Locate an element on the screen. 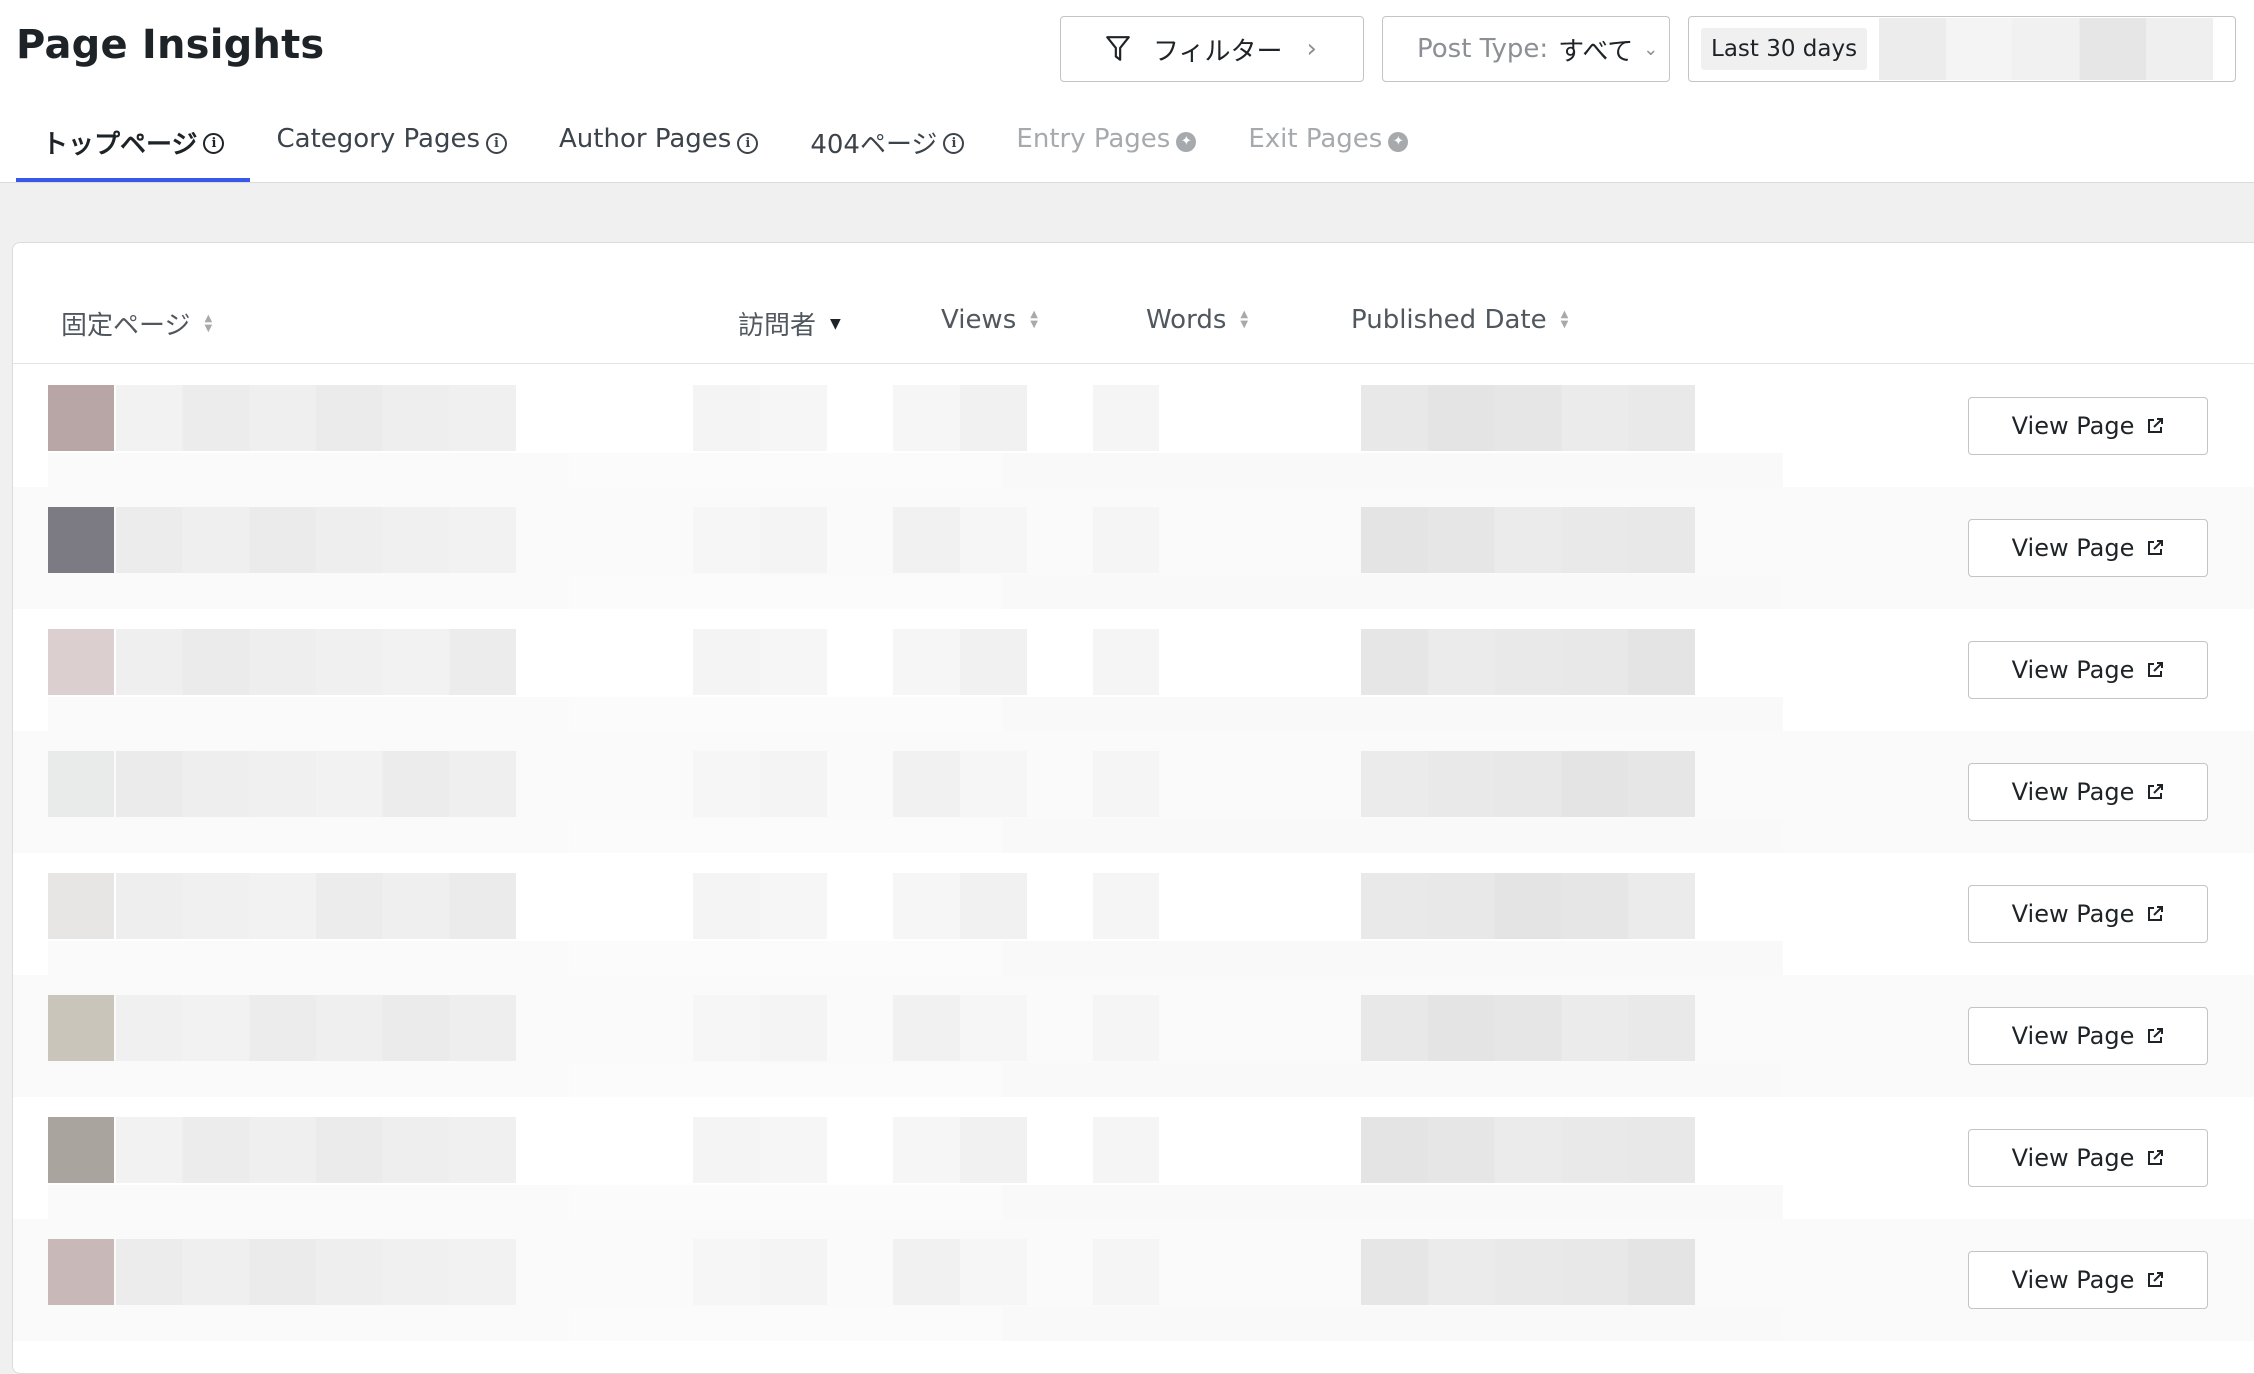 This screenshot has height=1374, width=2254. date-range-picker: Last 30 days is located at coordinates (1962, 49).